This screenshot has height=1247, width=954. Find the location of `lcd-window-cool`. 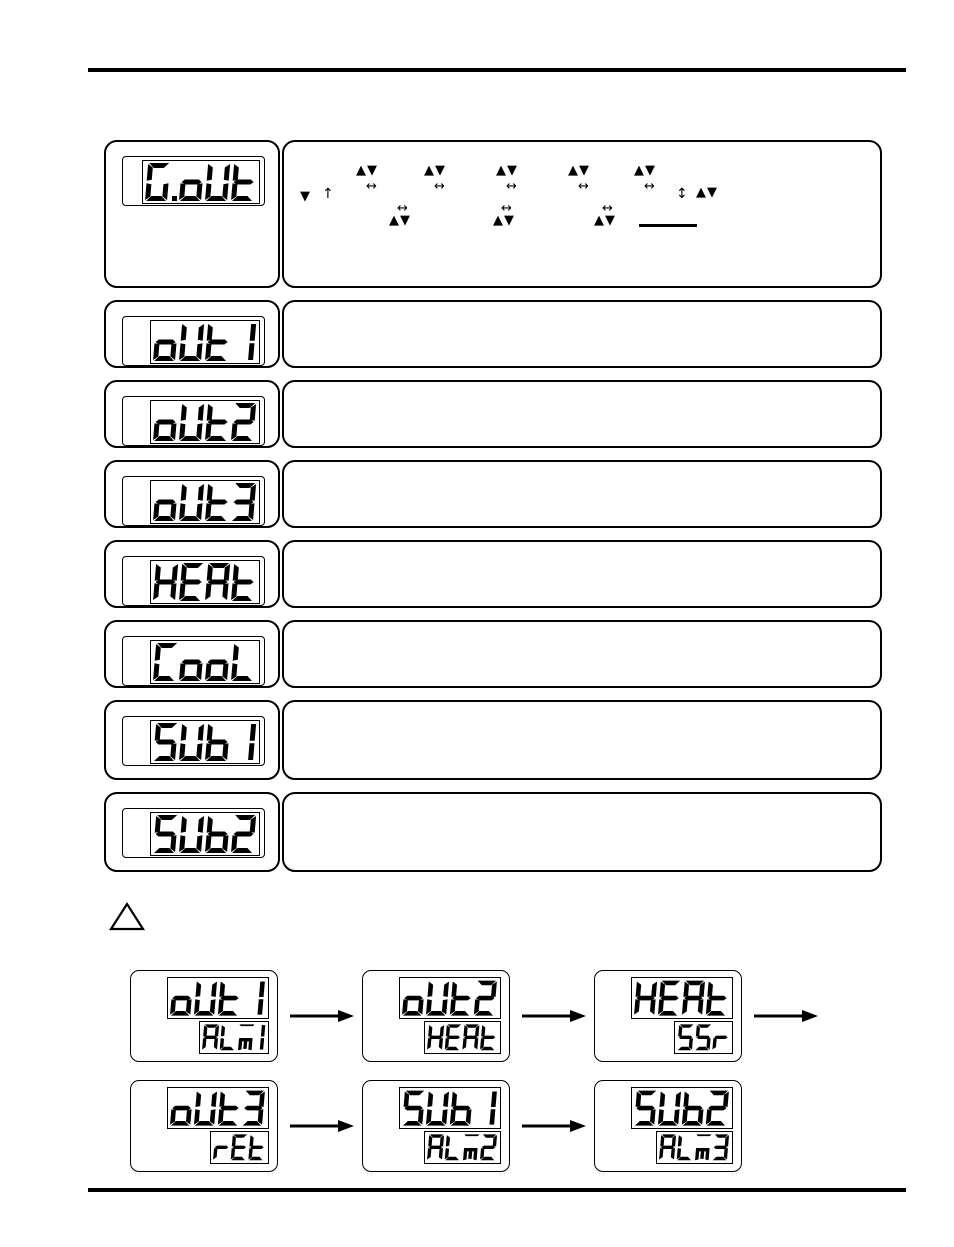

lcd-window-cool is located at coordinates (205, 662).